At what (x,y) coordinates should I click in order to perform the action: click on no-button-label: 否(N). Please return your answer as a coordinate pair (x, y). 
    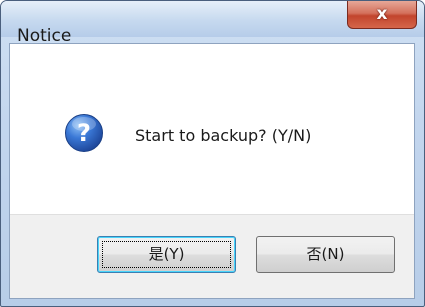
    Looking at the image, I should click on (325, 254).